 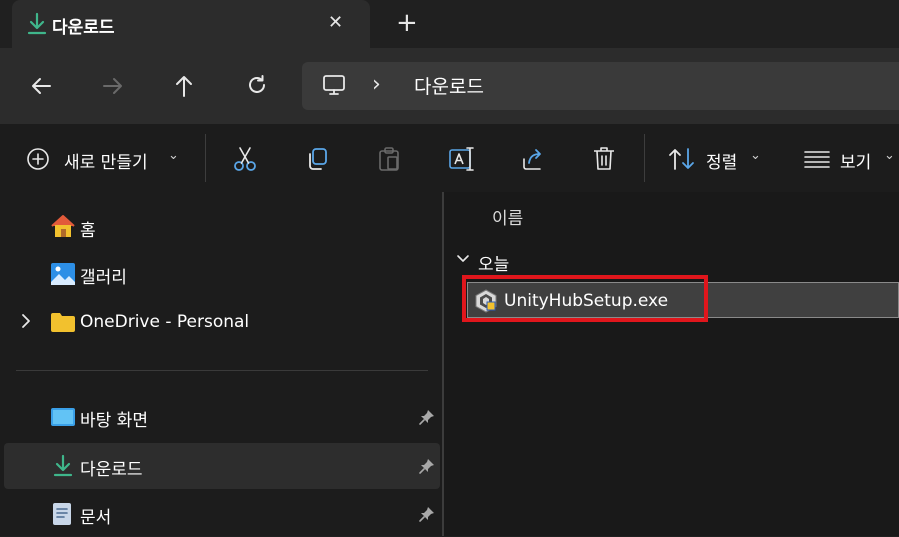 What do you see at coordinates (88, 231) in the screenshot?
I see `sidebar-item-label: 홈` at bounding box center [88, 231].